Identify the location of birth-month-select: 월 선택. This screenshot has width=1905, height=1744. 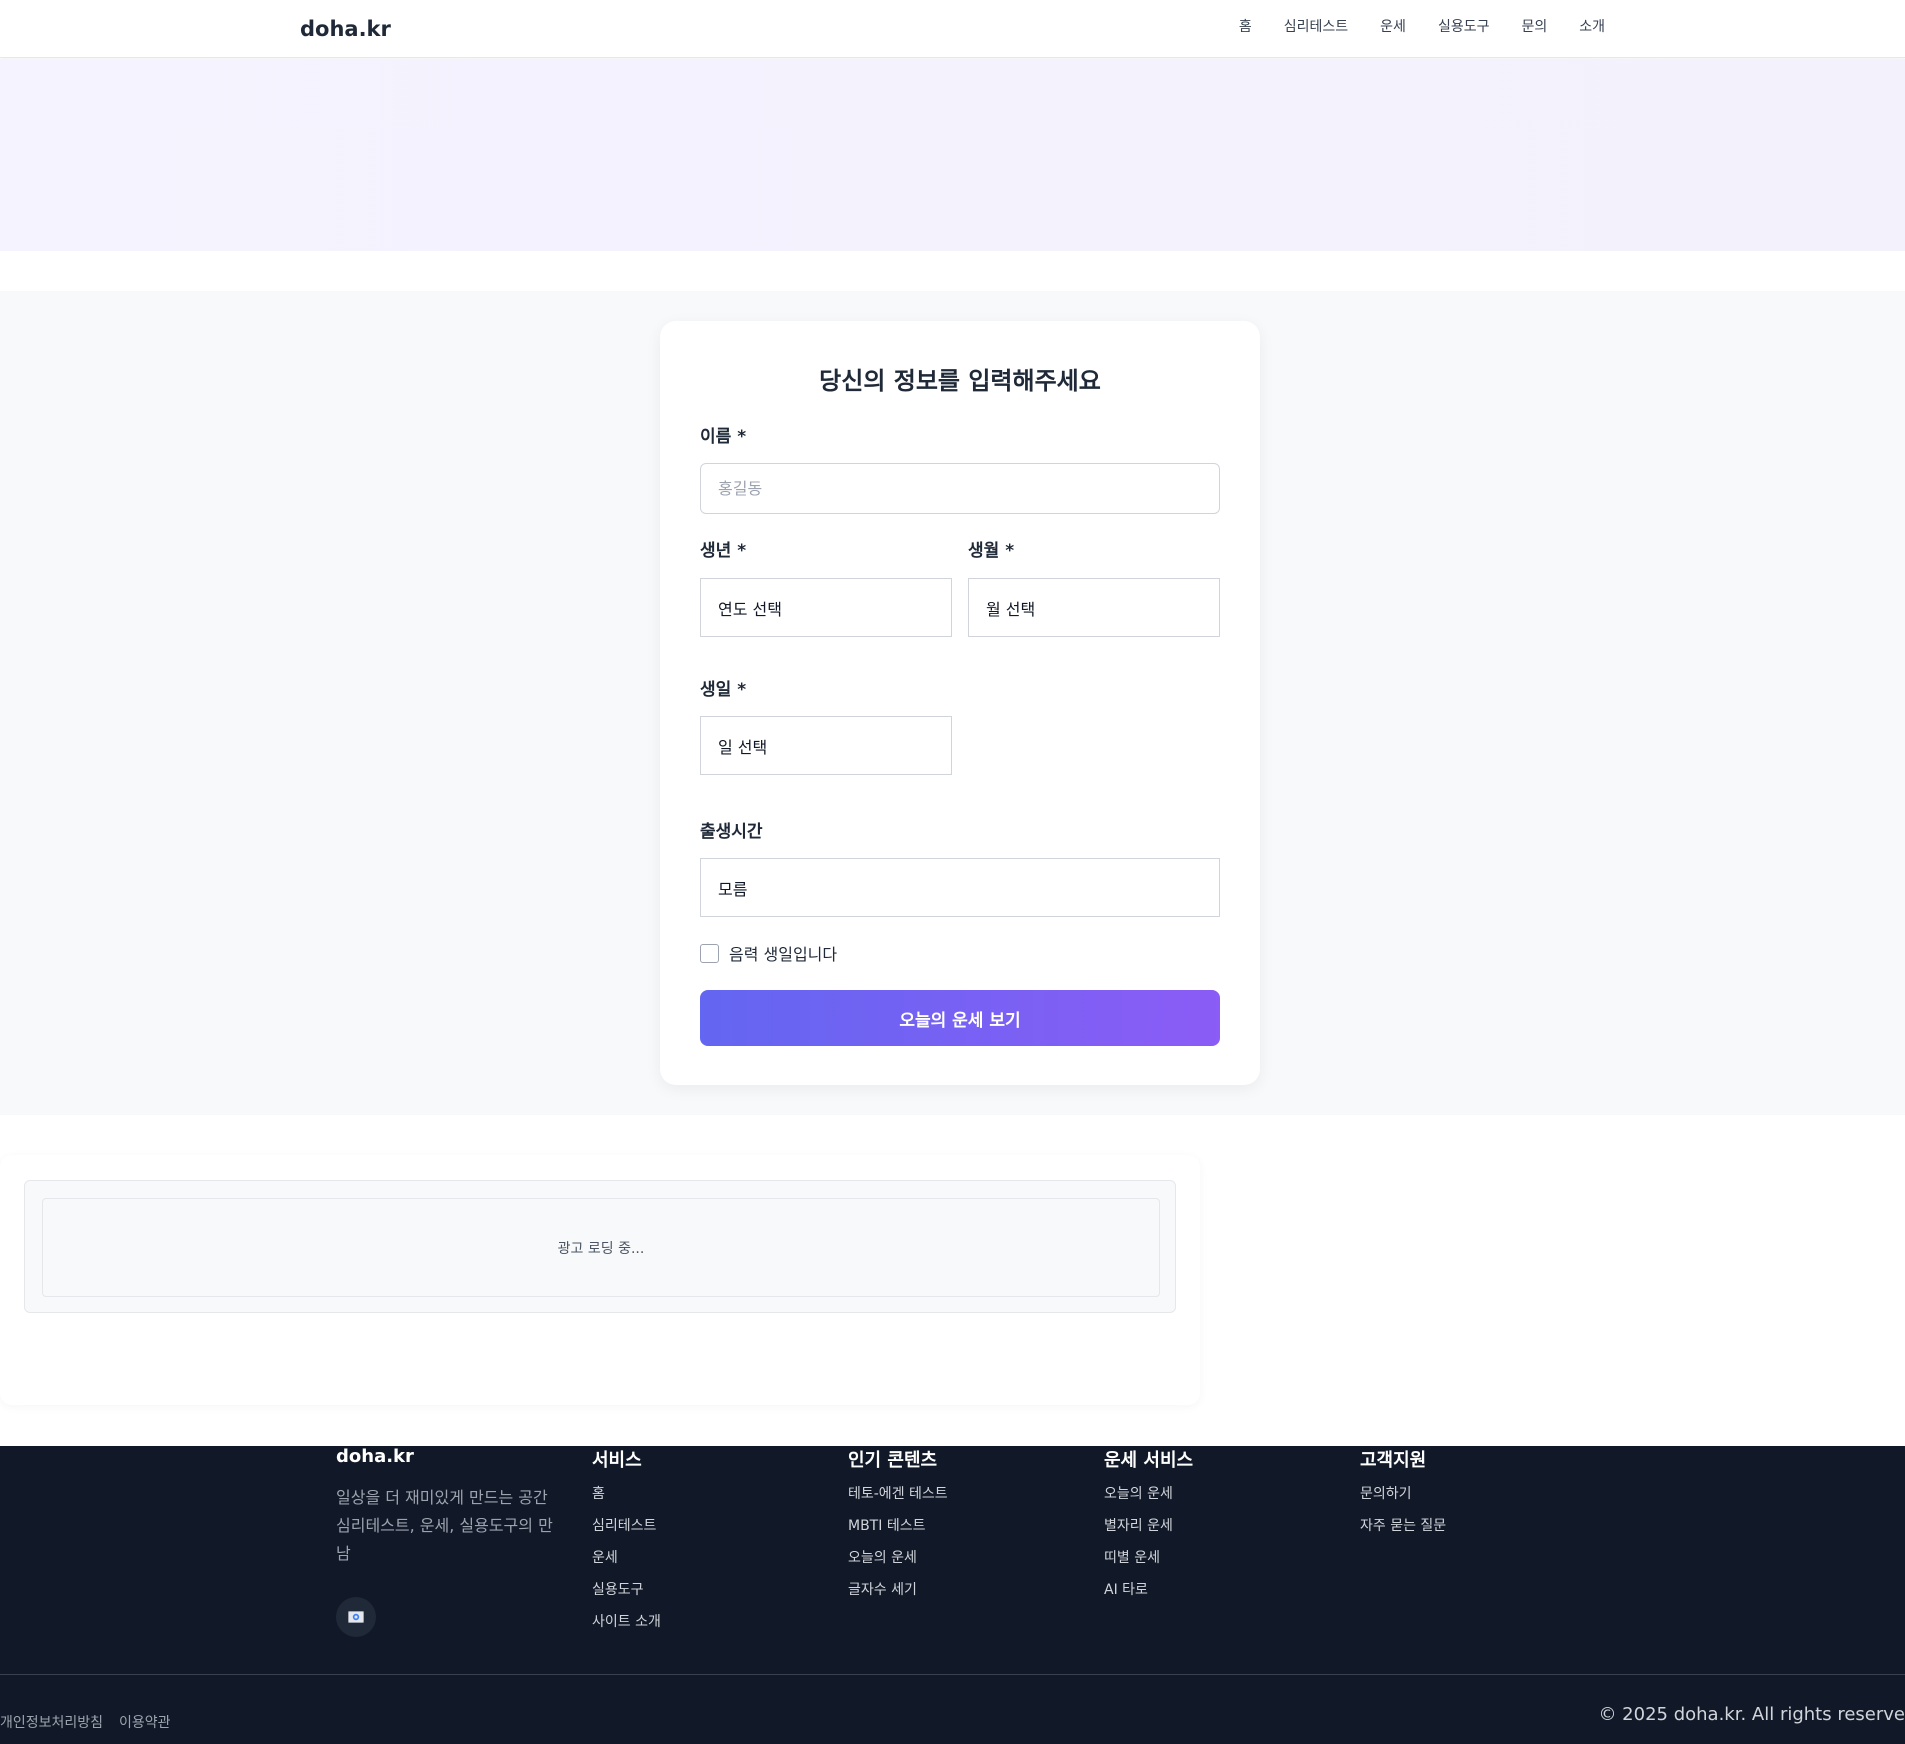
(1094, 607).